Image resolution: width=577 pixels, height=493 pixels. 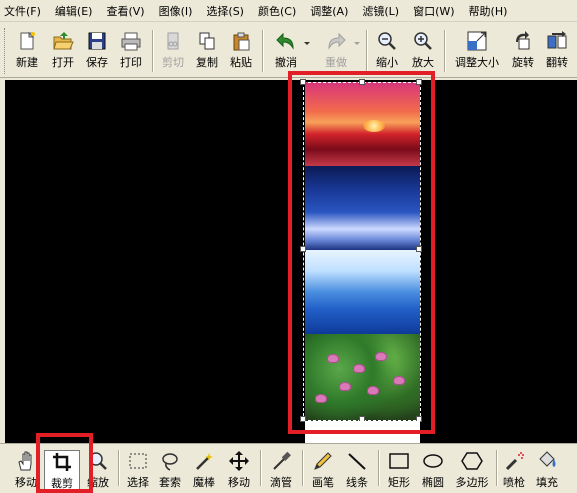 I want to click on eyedropper-tool-button: 滴管, so click(x=281, y=470).